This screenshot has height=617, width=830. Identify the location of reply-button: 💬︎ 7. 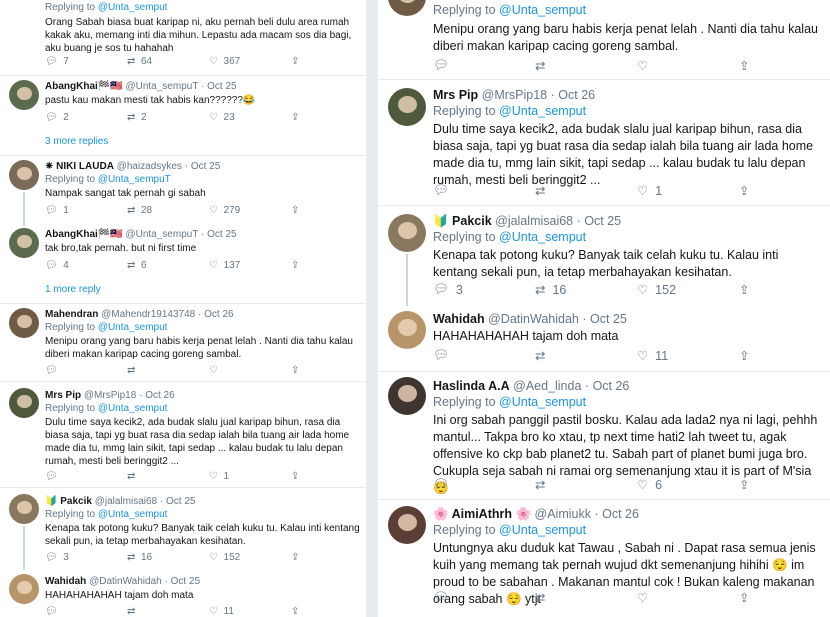
(86, 61).